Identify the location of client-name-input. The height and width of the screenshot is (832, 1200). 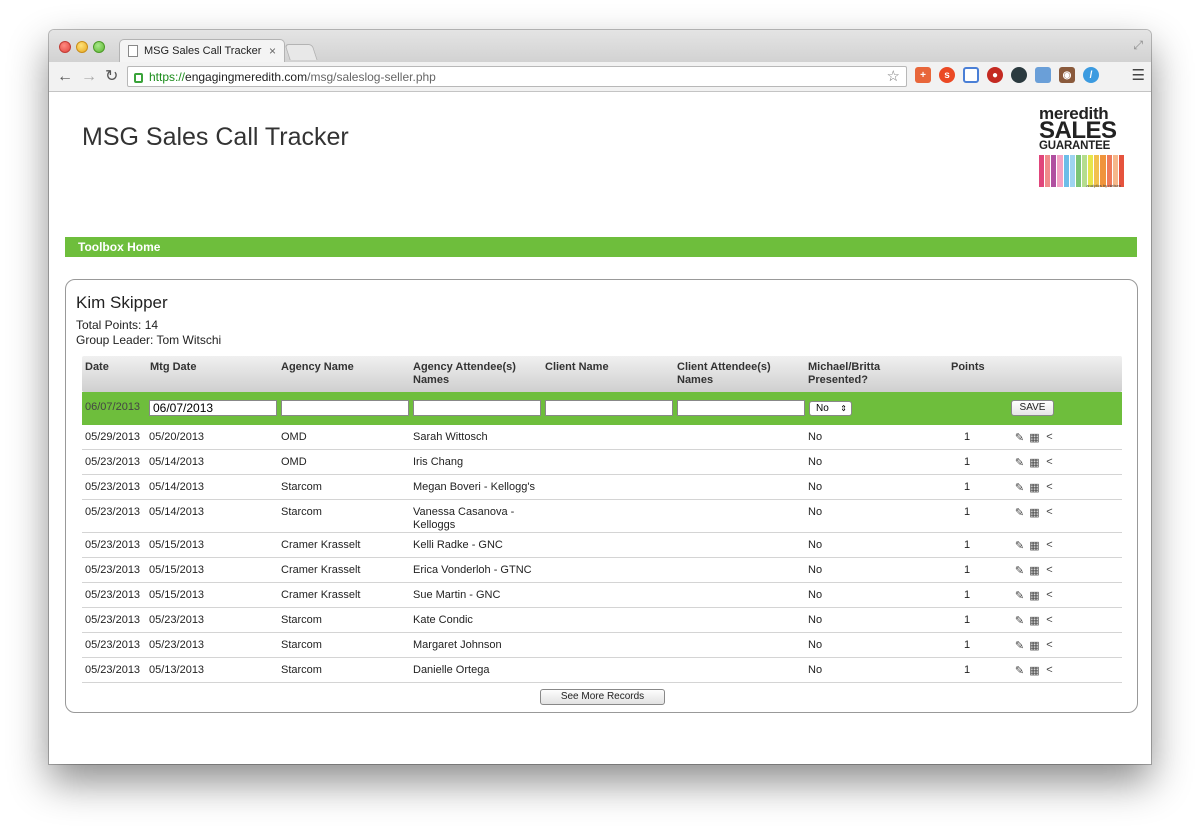
(609, 408).